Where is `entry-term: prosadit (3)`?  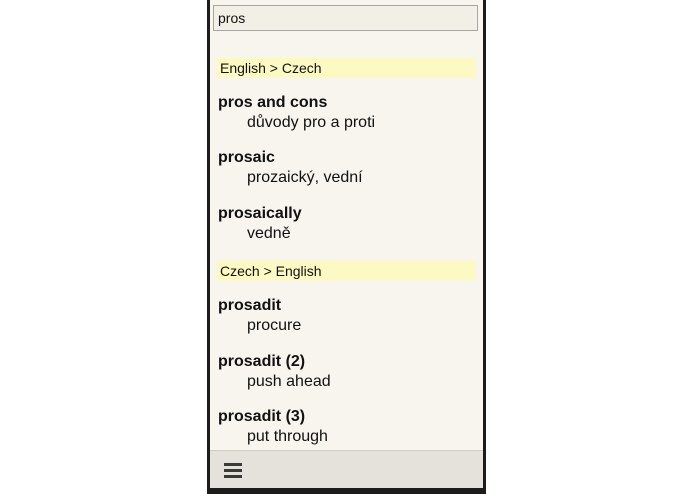
entry-term: prosadit (3) is located at coordinates (262, 416).